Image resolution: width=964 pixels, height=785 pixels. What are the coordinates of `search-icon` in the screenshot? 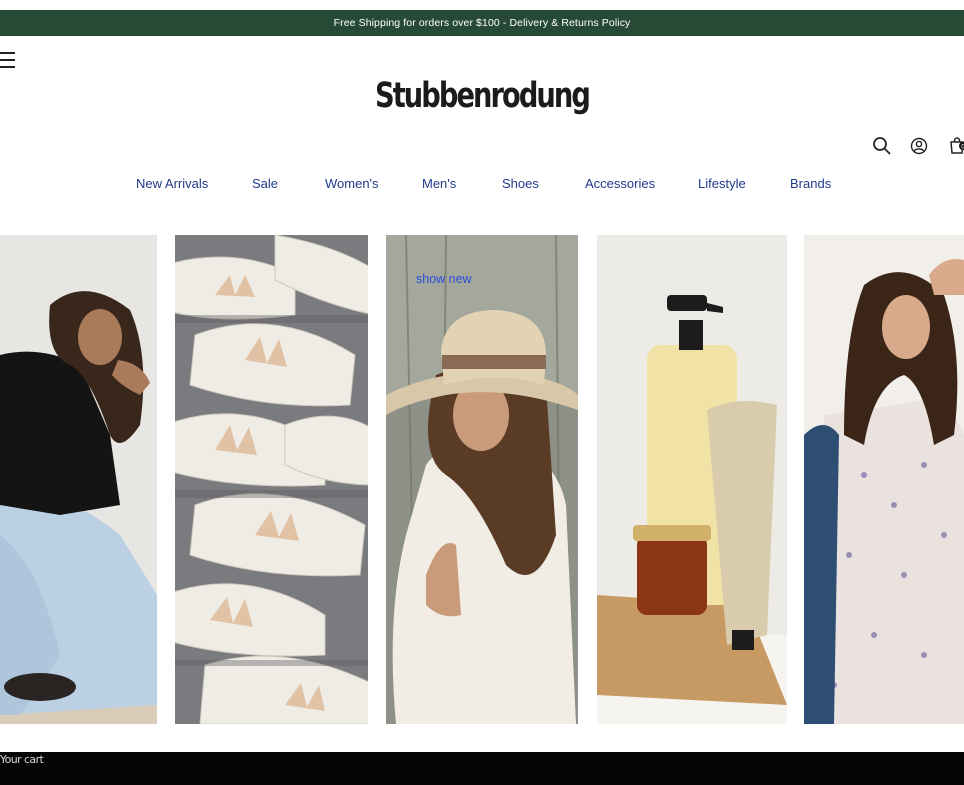 It's located at (882, 146).